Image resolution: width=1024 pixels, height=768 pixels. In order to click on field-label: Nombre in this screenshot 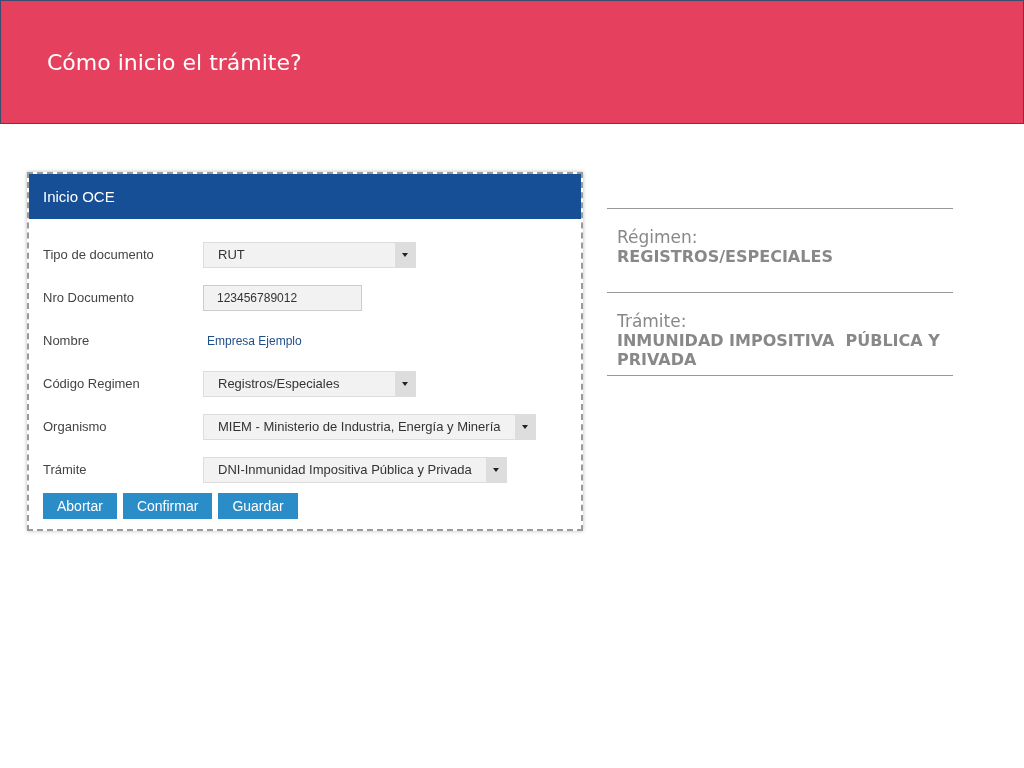, I will do `click(67, 340)`.